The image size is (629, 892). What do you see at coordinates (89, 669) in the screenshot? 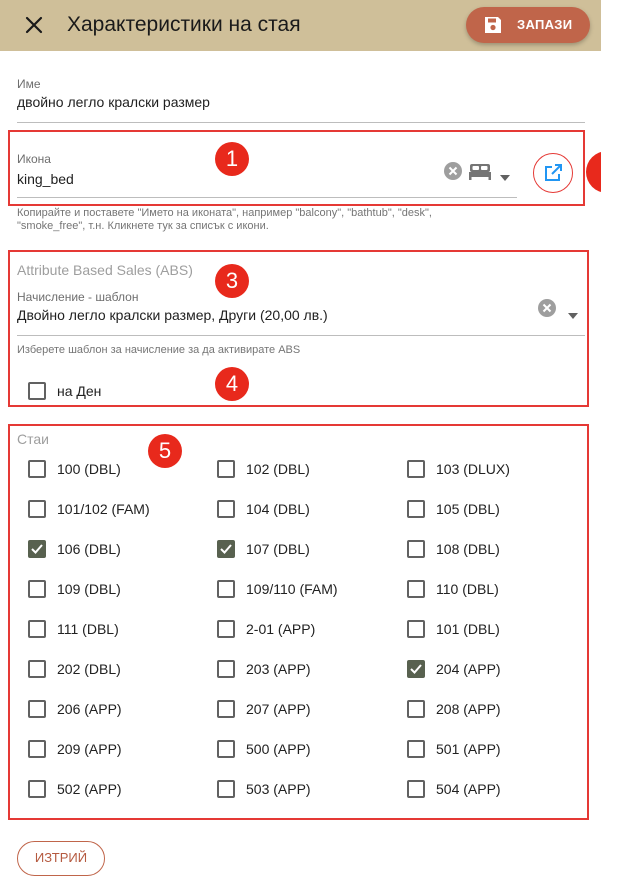
I see `room-label: 202 (DBL)` at bounding box center [89, 669].